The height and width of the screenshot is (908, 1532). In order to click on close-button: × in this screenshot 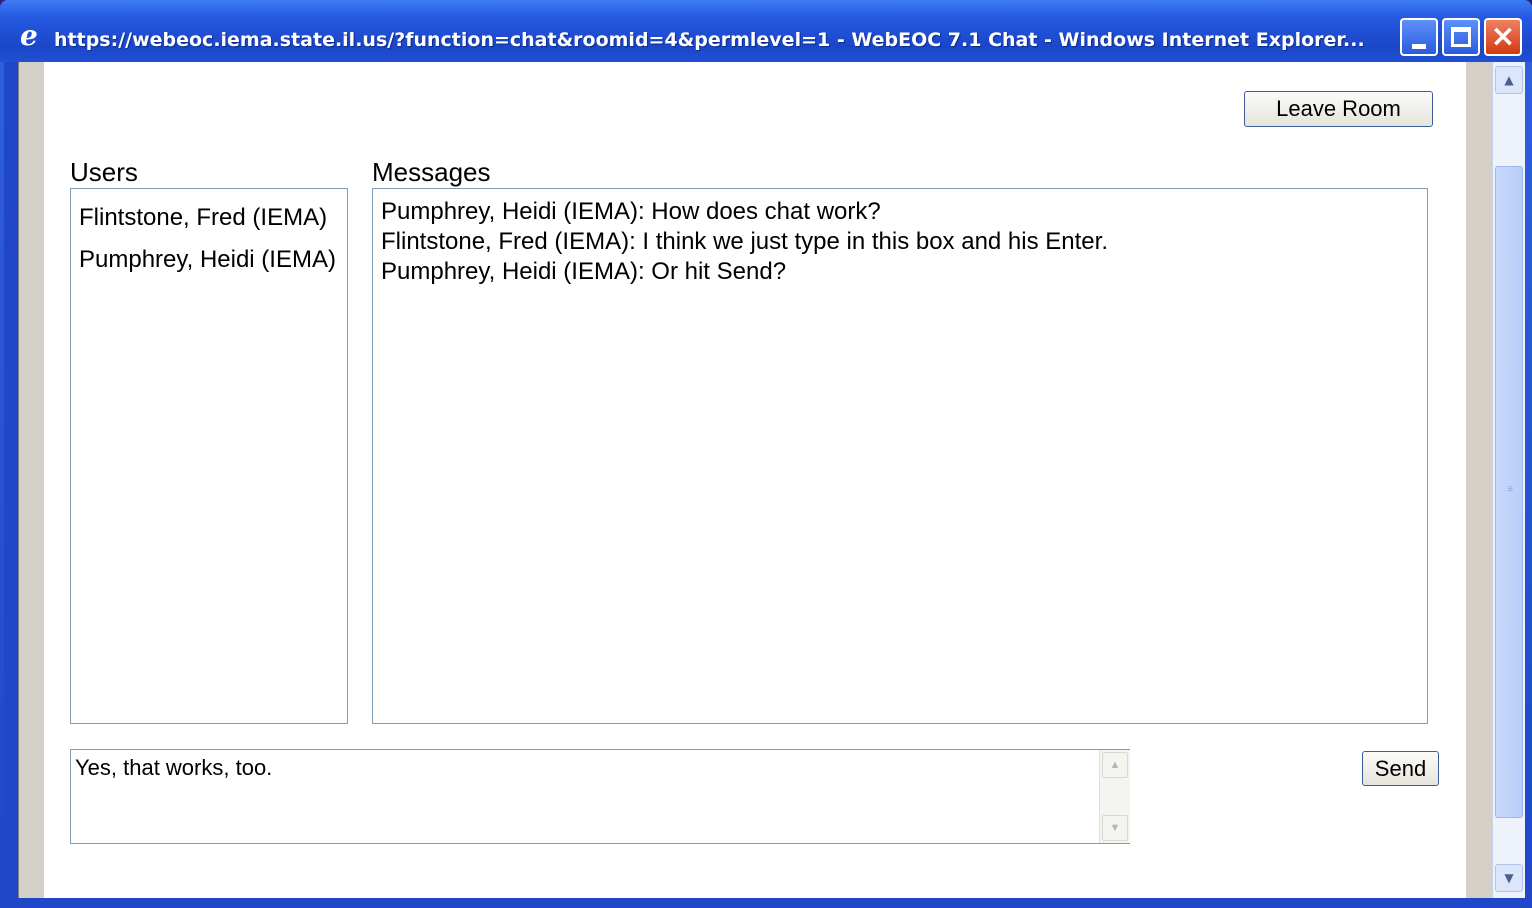, I will do `click(1503, 37)`.